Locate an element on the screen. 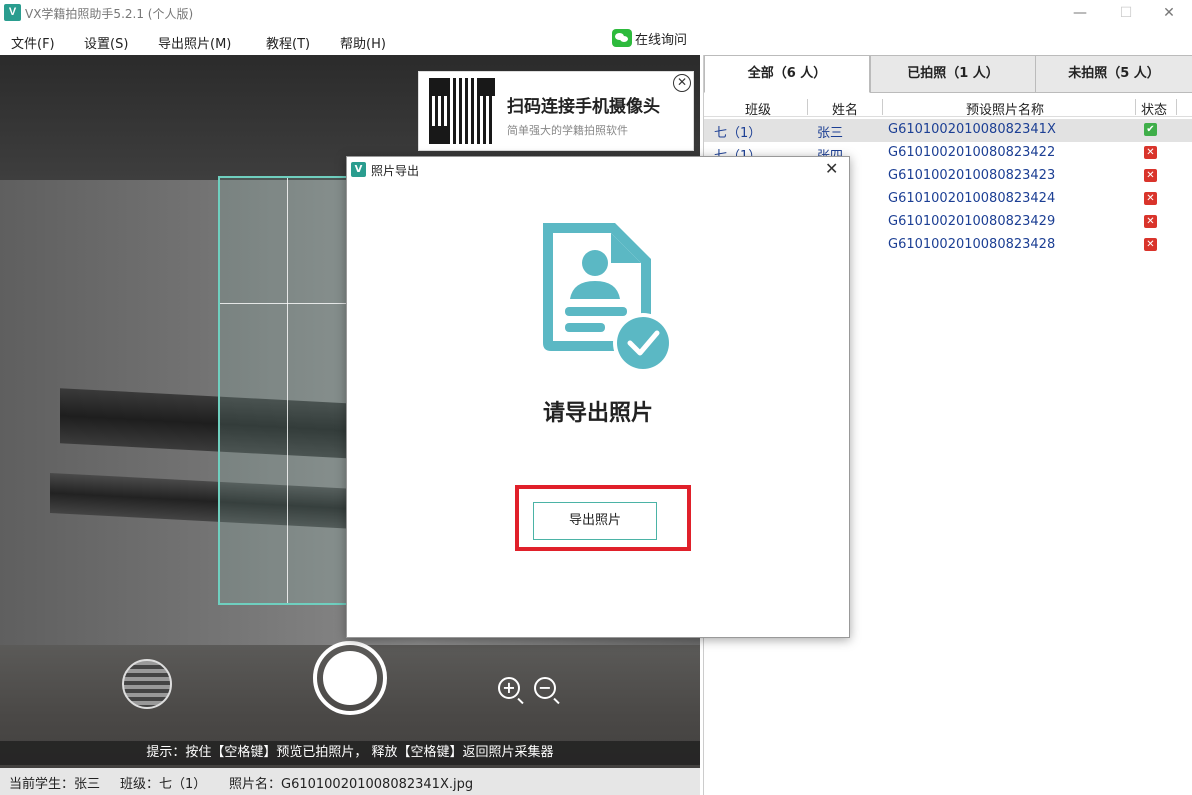 This screenshot has width=1192, height=795. zoom-in-icon: + is located at coordinates (509, 688).